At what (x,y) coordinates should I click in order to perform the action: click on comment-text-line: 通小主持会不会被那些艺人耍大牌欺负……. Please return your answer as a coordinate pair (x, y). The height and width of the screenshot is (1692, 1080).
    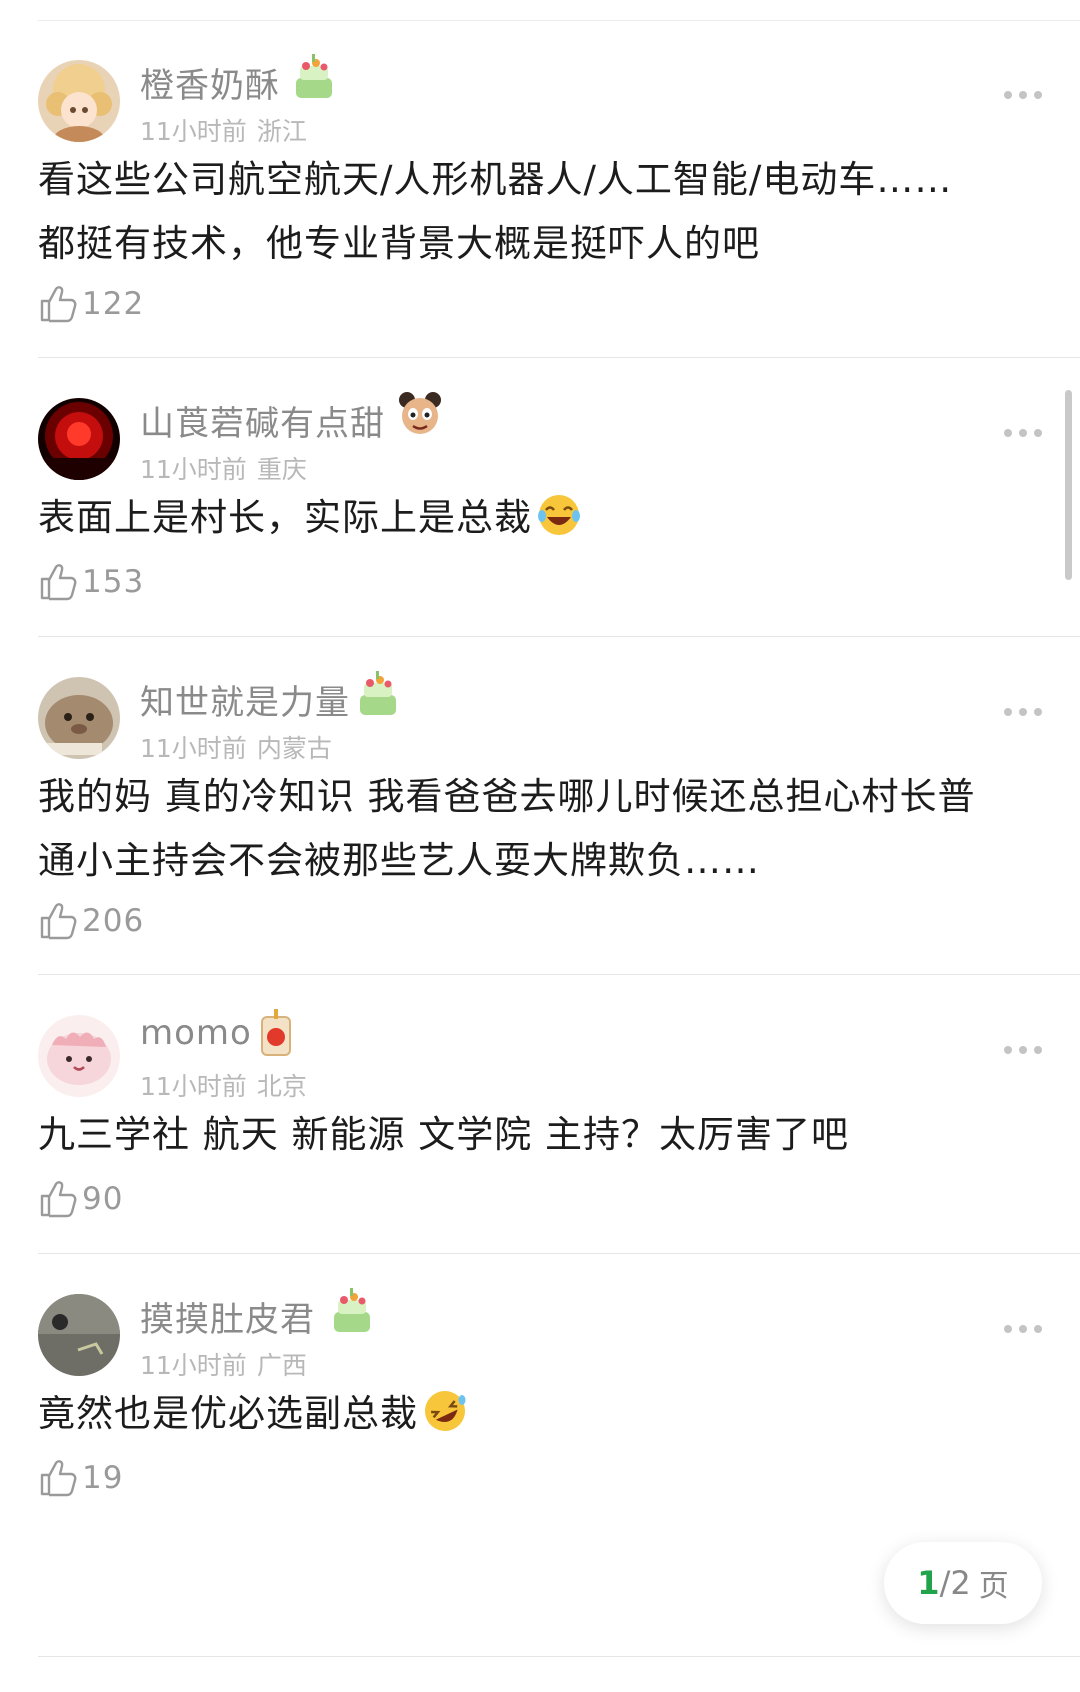
    Looking at the image, I should click on (399, 860).